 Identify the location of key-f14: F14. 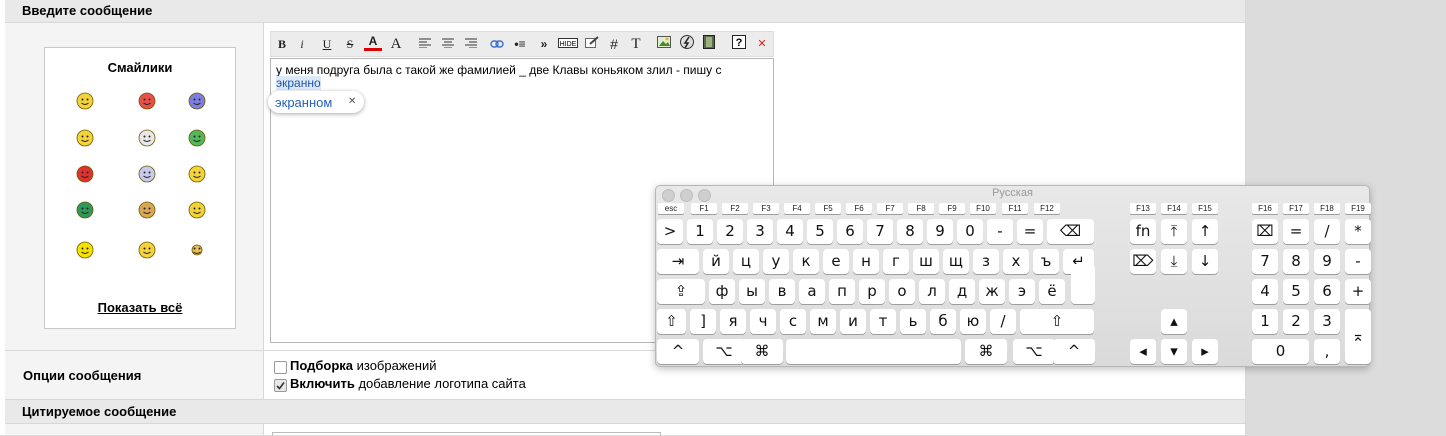
(1174, 208).